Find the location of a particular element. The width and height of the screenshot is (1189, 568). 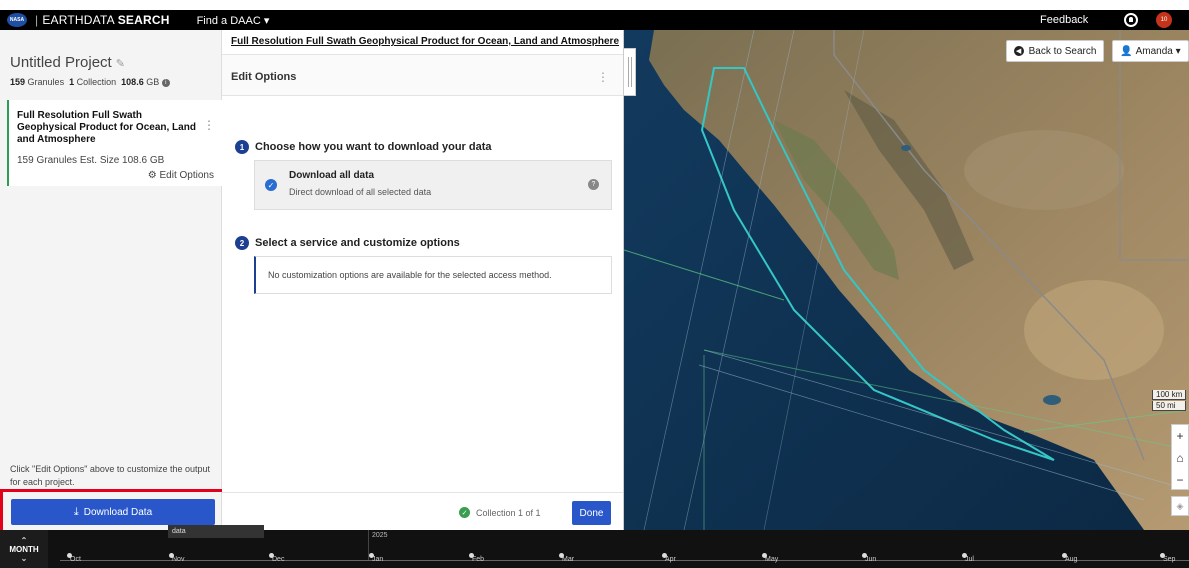

scale-km: 100 km is located at coordinates (1169, 395).